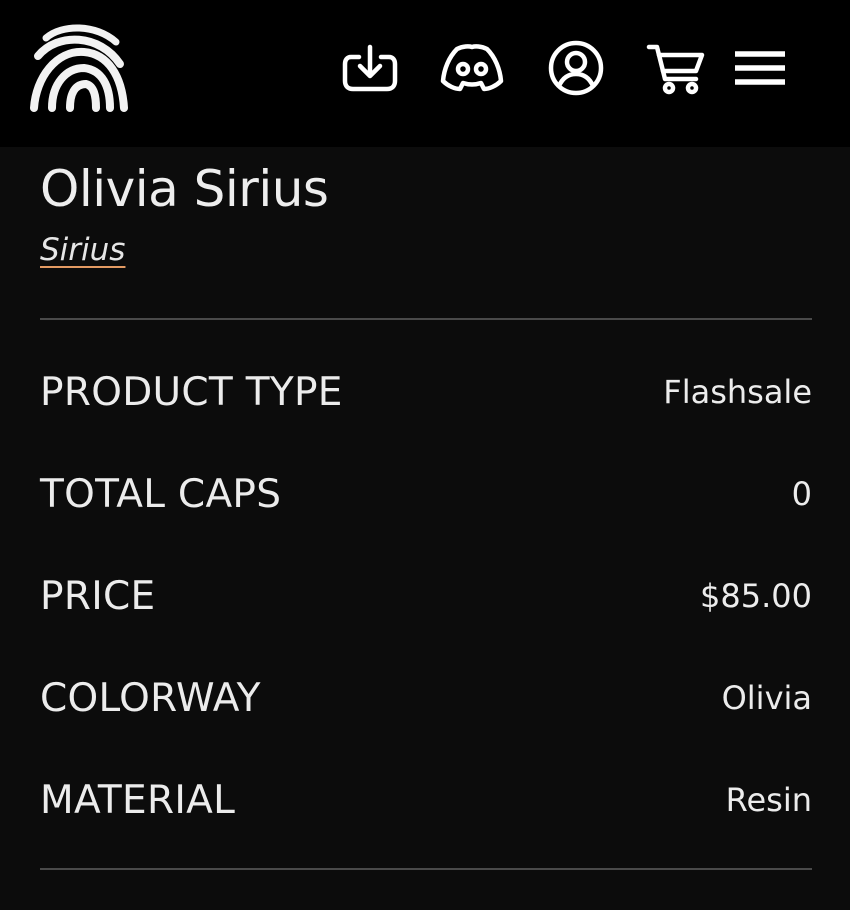 This screenshot has width=850, height=910. Describe the element at coordinates (426, 869) in the screenshot. I see `divider-bottom` at that location.